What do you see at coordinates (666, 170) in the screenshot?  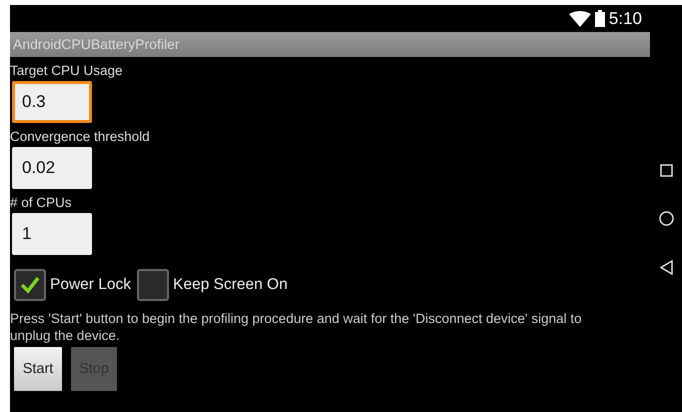 I see `square-icon` at bounding box center [666, 170].